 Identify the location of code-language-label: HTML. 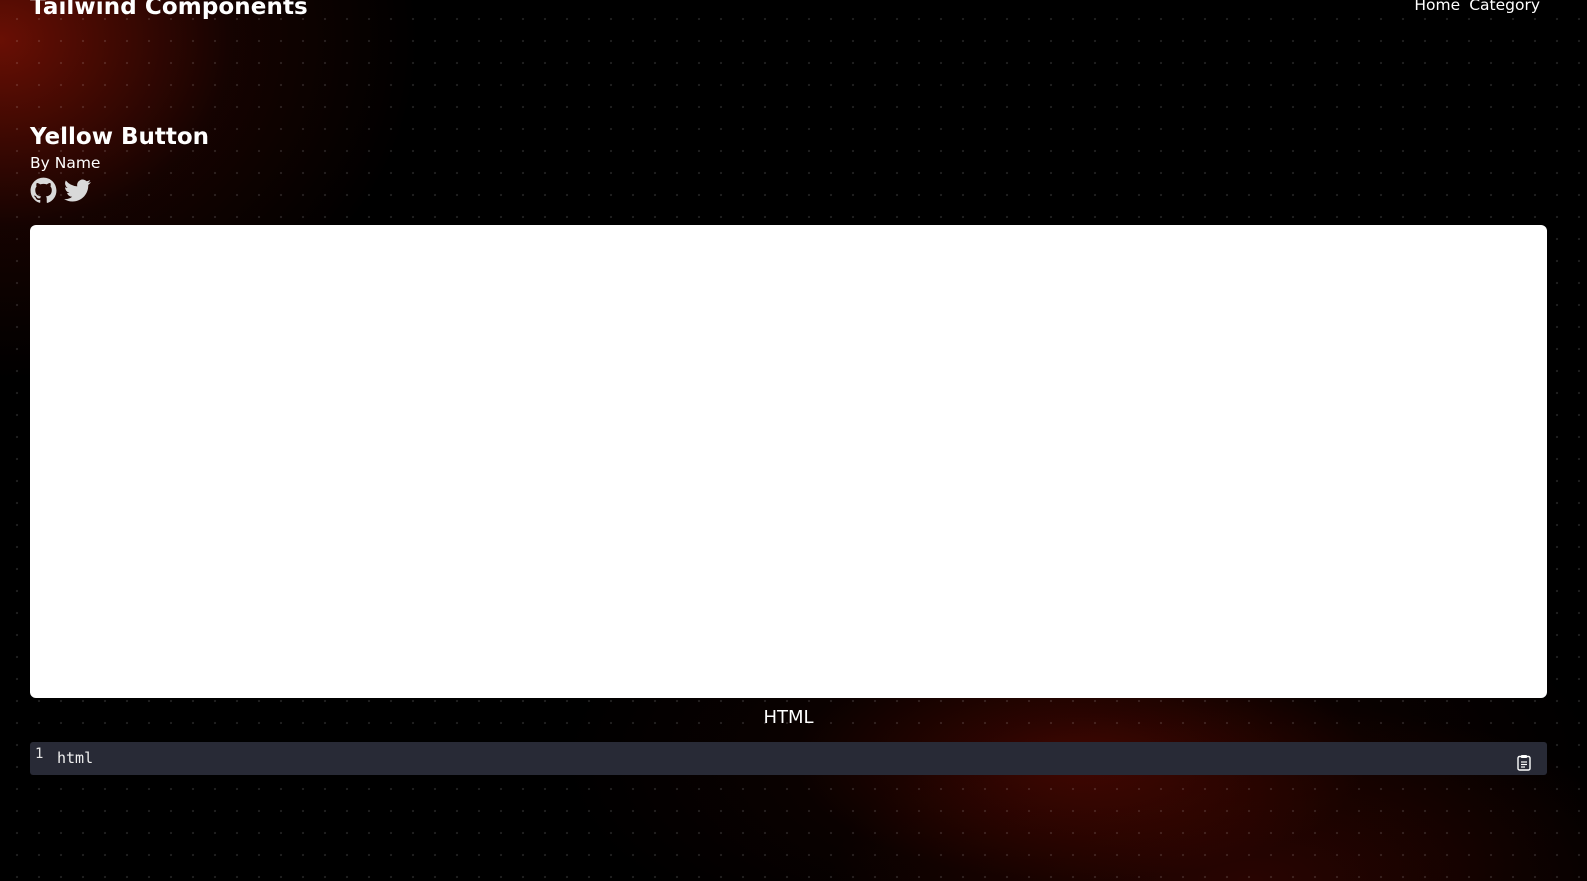
(788, 717).